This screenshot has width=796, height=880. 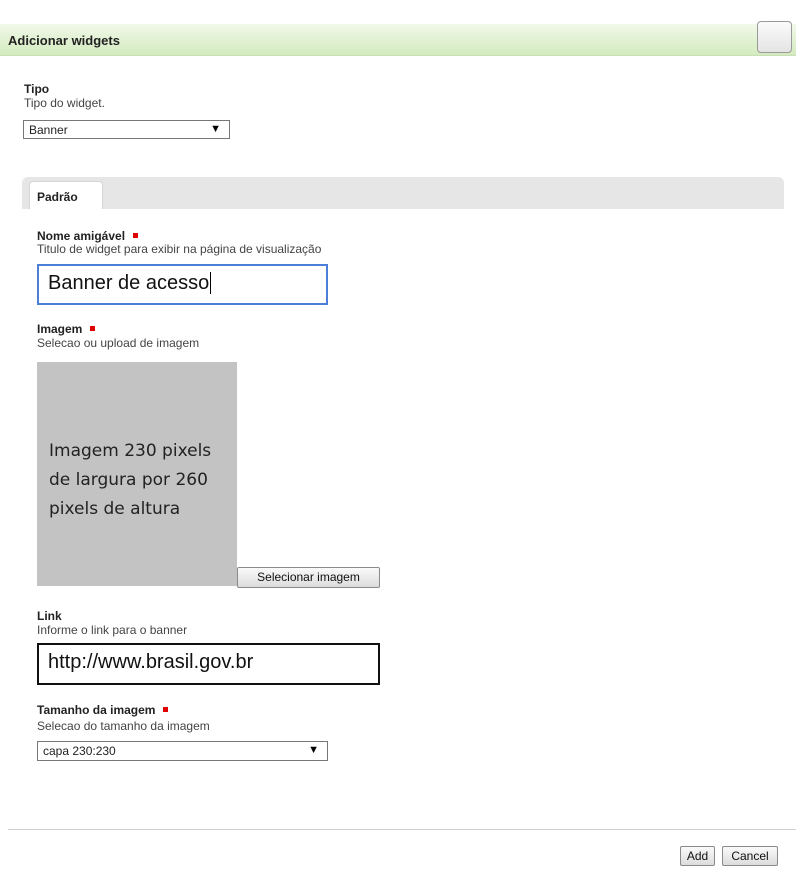 I want to click on nome-label-text: Nome amigável, so click(x=81, y=236).